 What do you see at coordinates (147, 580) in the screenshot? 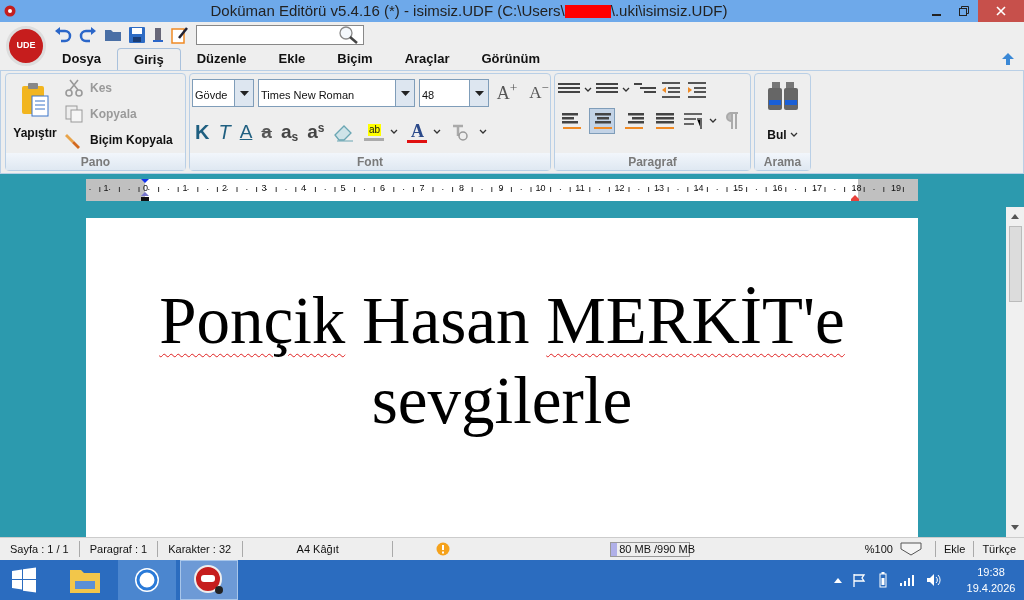
I see `browser-icon` at bounding box center [147, 580].